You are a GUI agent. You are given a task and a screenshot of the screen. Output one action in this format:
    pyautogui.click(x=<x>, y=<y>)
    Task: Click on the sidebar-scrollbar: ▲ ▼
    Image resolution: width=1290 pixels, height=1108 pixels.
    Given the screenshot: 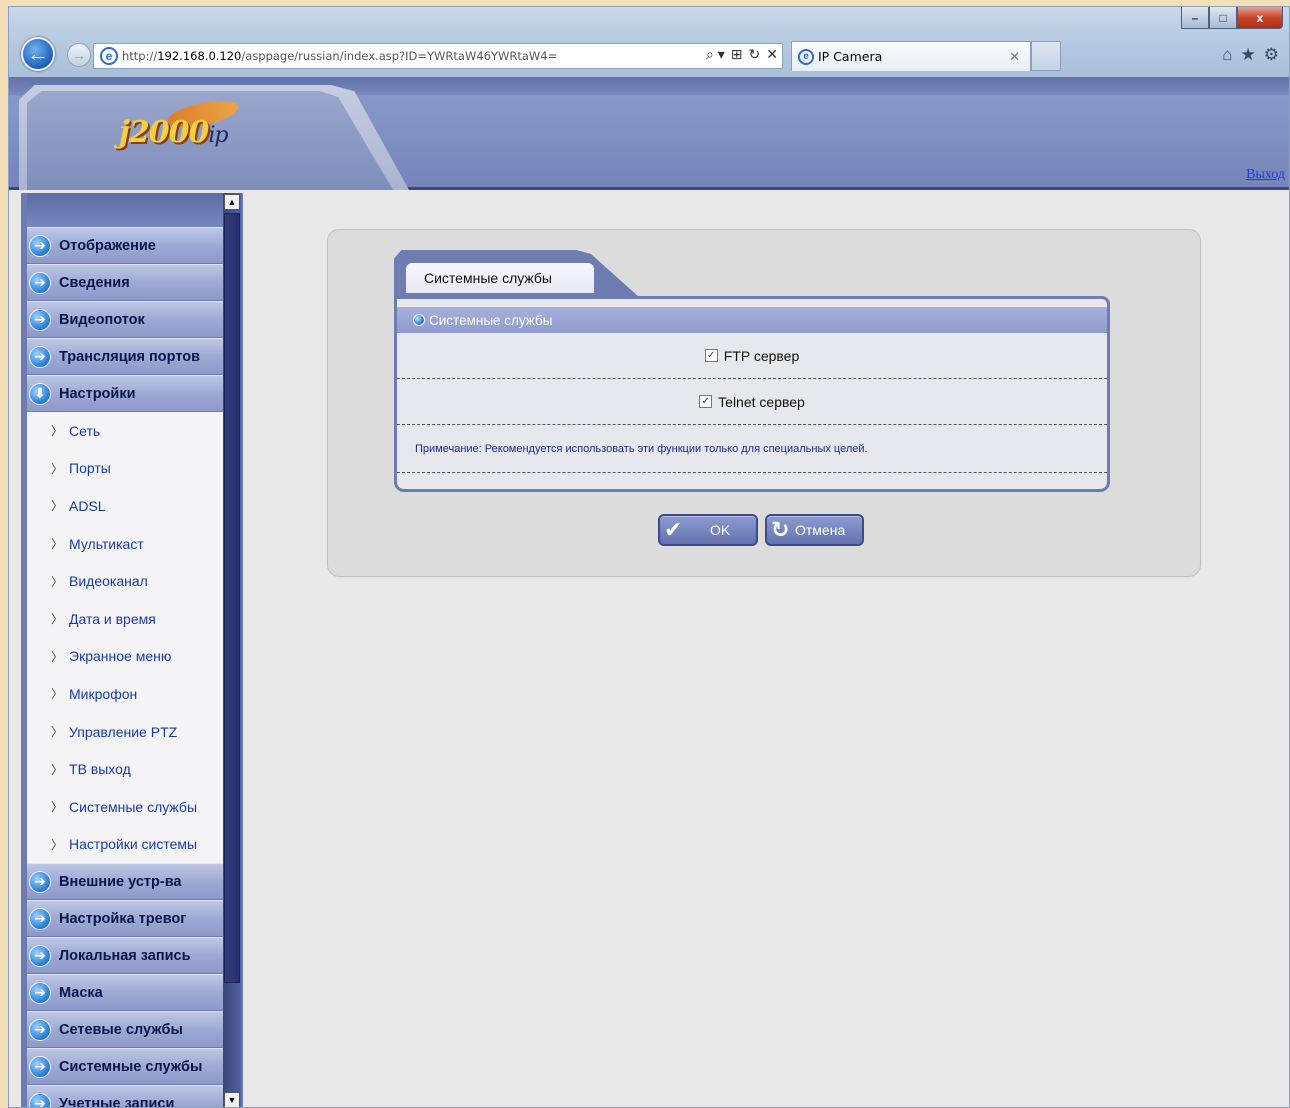 What is the action you would take?
    pyautogui.click(x=232, y=650)
    